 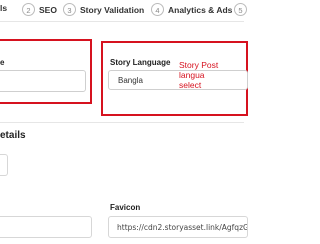 I want to click on favicon-label: Favicon, so click(x=125, y=207).